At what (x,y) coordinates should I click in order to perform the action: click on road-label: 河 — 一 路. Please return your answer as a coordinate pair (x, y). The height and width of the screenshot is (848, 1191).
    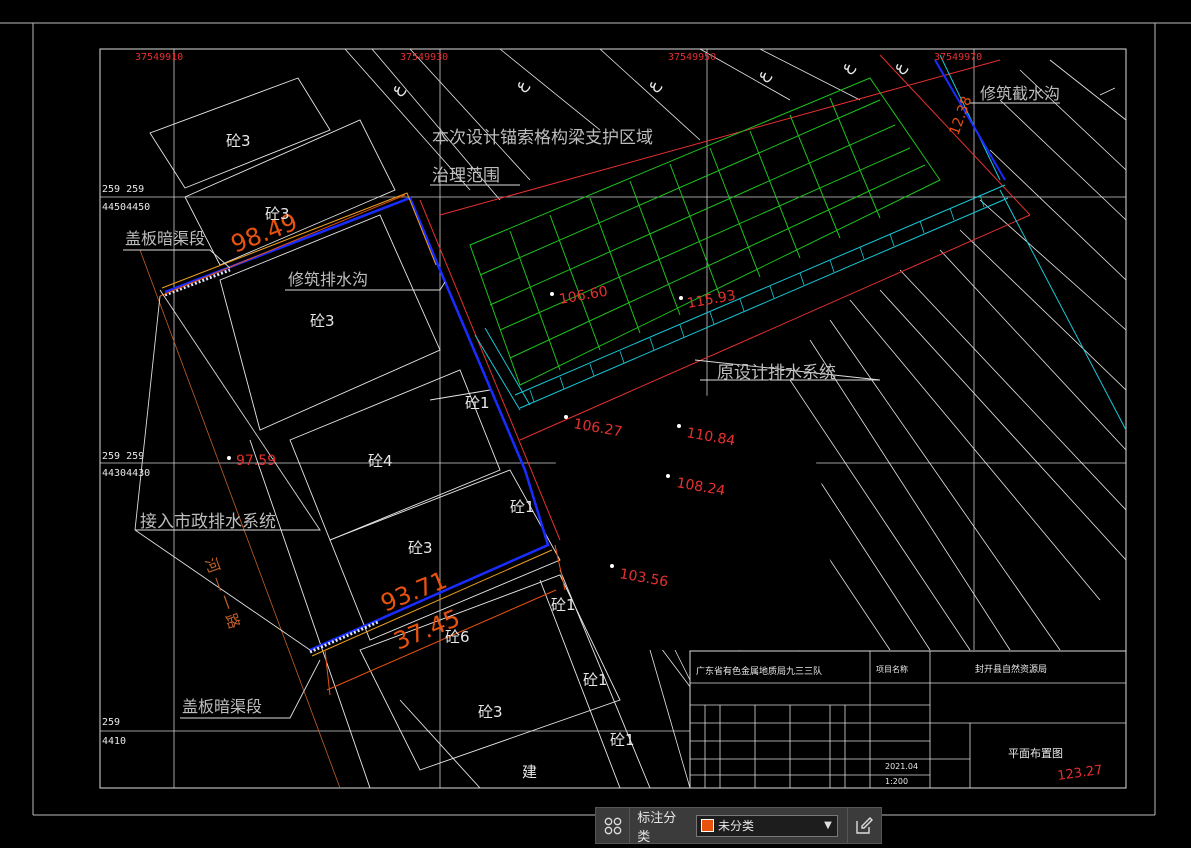
    Looking at the image, I should click on (222, 593).